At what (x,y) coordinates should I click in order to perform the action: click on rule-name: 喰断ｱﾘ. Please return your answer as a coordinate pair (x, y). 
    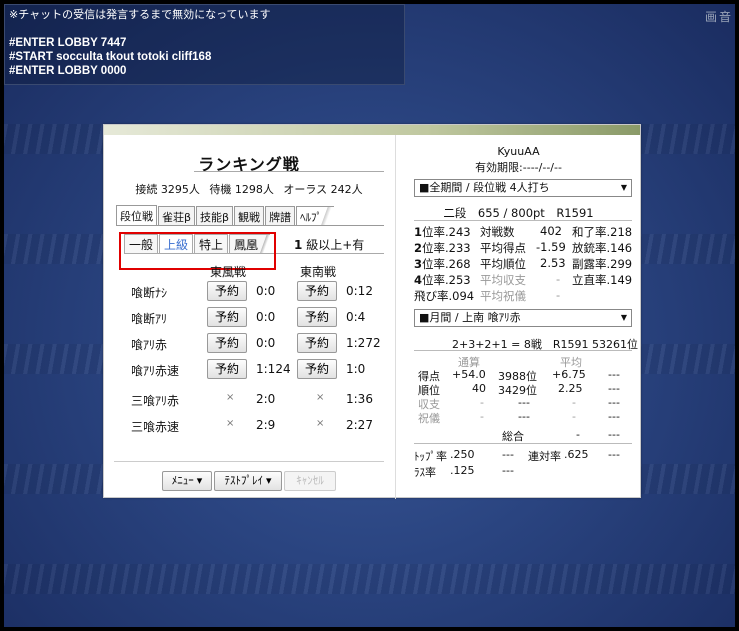
    Looking at the image, I should click on (149, 319).